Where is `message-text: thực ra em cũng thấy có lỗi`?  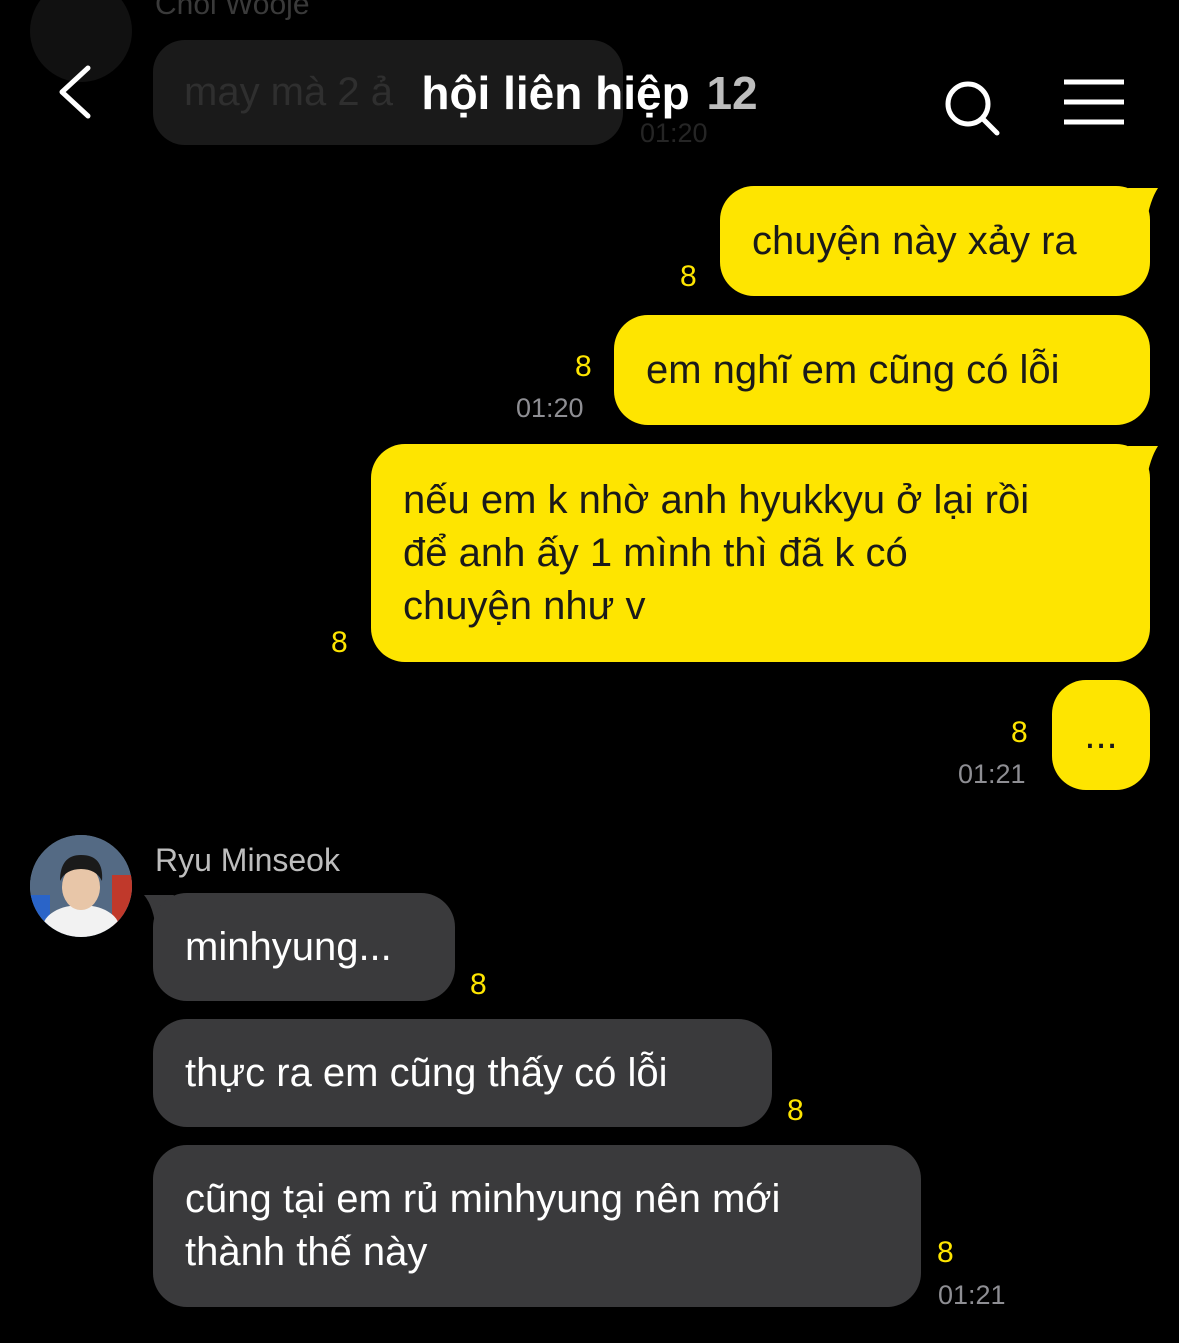
message-text: thực ra em cũng thấy có lỗi is located at coordinates (426, 1072).